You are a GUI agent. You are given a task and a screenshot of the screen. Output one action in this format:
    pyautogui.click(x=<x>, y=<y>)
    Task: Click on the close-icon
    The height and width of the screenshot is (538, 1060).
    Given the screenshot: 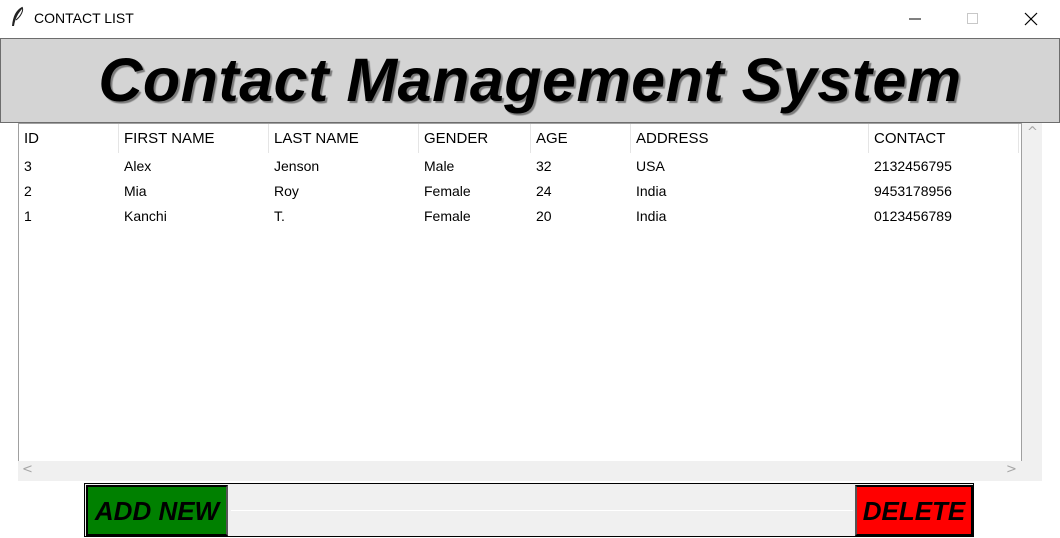 What is the action you would take?
    pyautogui.click(x=1031, y=19)
    